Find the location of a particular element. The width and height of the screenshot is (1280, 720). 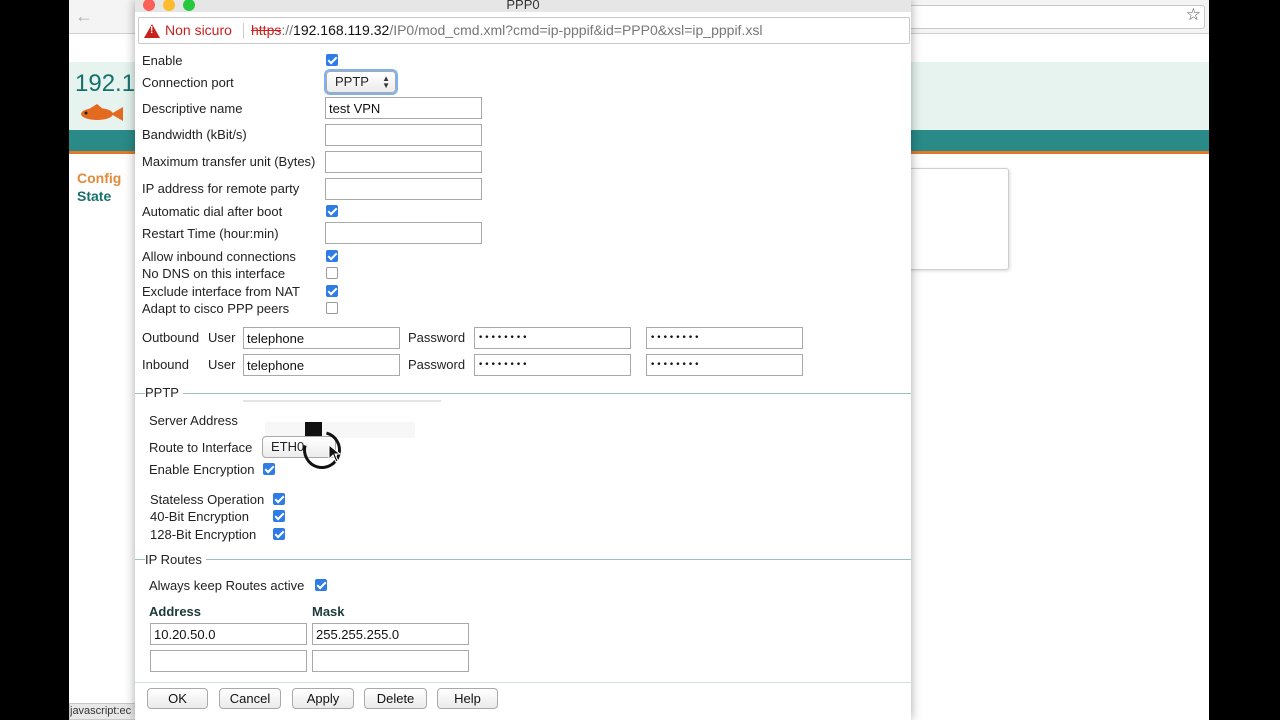

inbound-password-input is located at coordinates (552, 365).